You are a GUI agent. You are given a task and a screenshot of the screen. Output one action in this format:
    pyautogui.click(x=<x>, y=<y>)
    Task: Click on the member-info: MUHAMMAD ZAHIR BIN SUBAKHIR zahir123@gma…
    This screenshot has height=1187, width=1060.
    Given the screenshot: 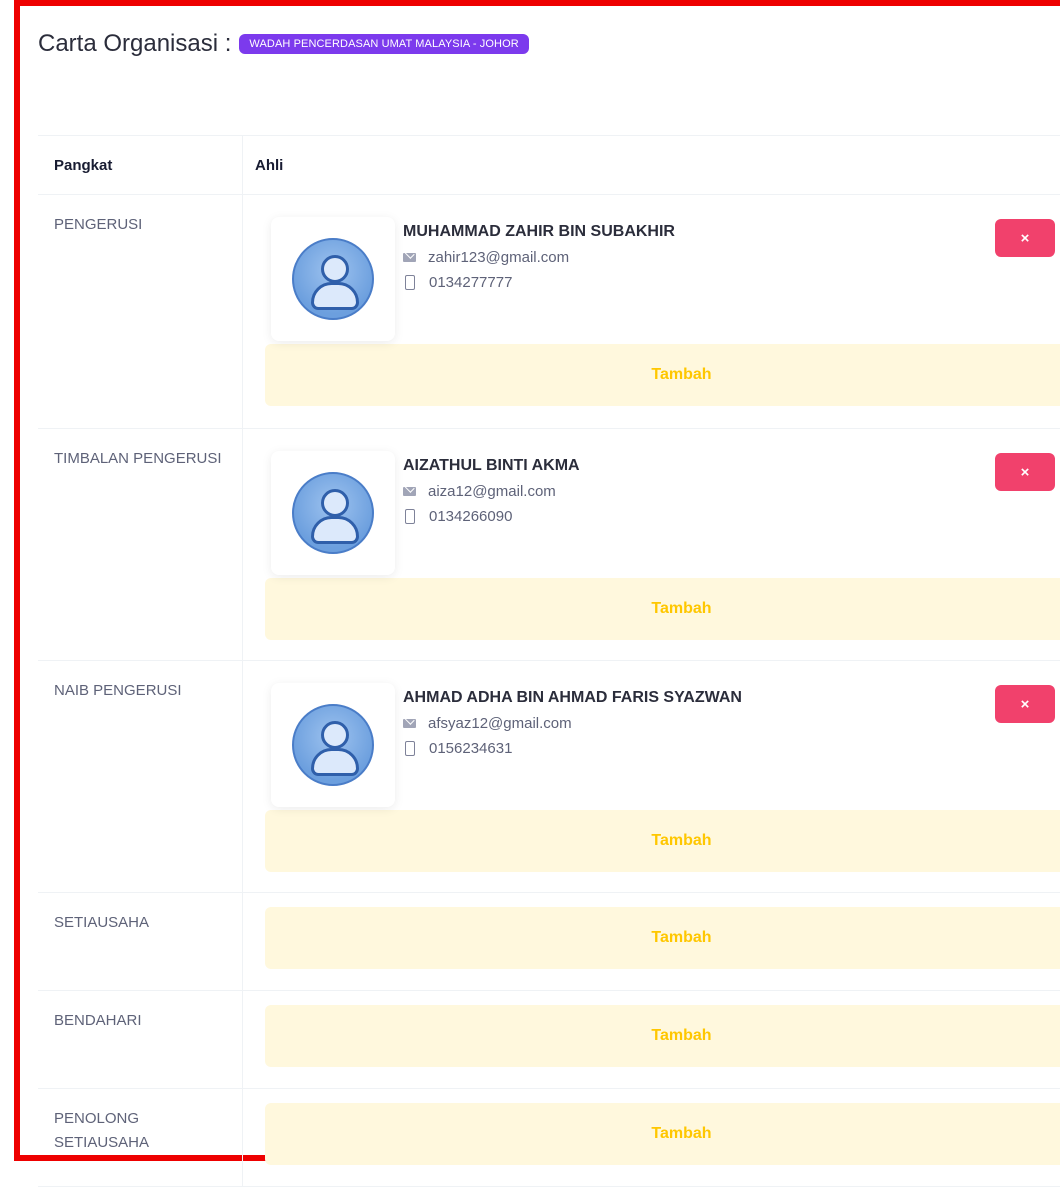 What is the action you would take?
    pyautogui.click(x=539, y=255)
    